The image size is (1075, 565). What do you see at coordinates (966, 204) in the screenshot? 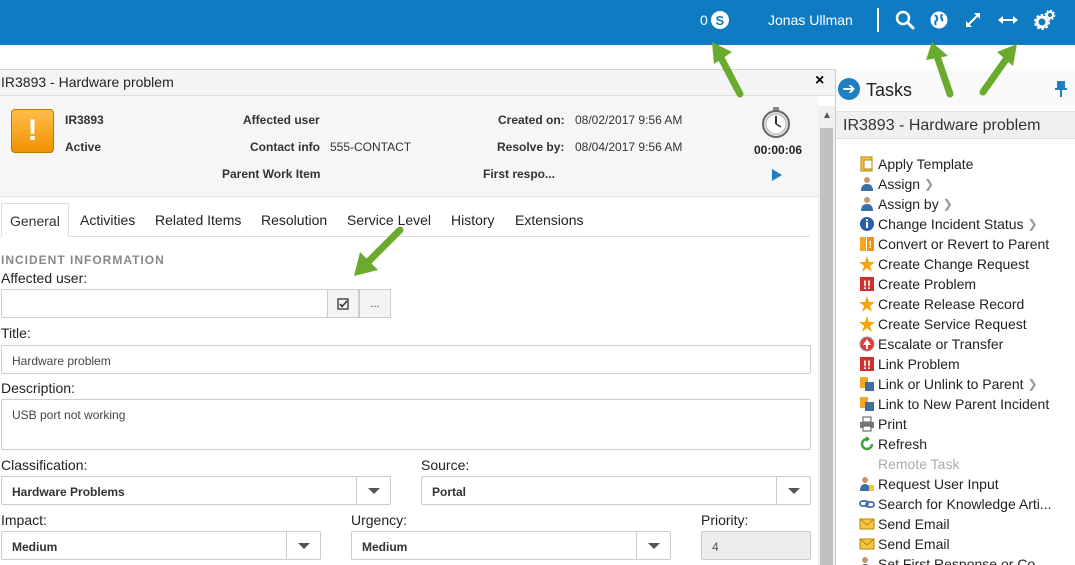
I see `task-item: Assign by ❯` at bounding box center [966, 204].